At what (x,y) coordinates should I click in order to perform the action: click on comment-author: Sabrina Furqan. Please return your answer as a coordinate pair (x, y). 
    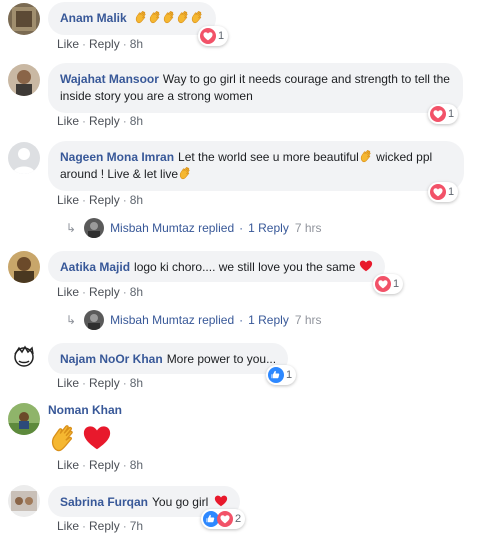
    Looking at the image, I should click on (104, 502).